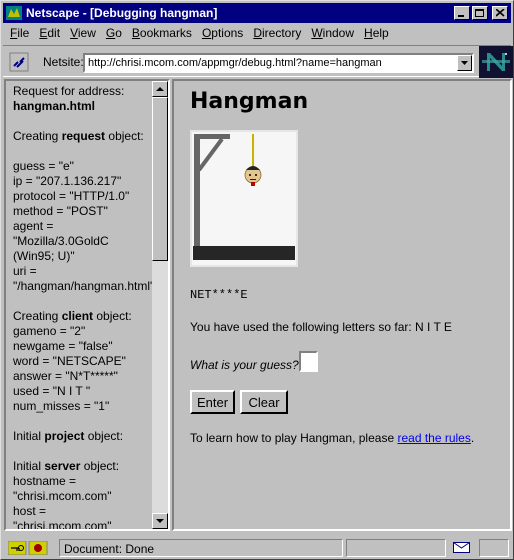  I want to click on menu-window: Window, so click(332, 33).